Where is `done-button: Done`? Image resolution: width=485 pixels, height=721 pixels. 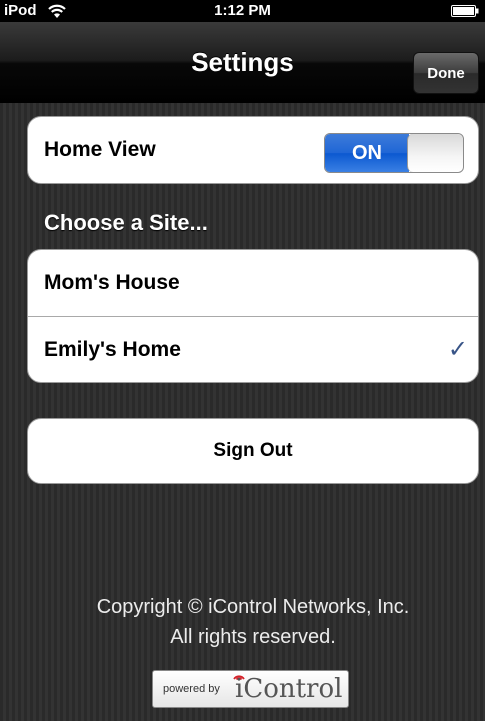 done-button: Done is located at coordinates (446, 73).